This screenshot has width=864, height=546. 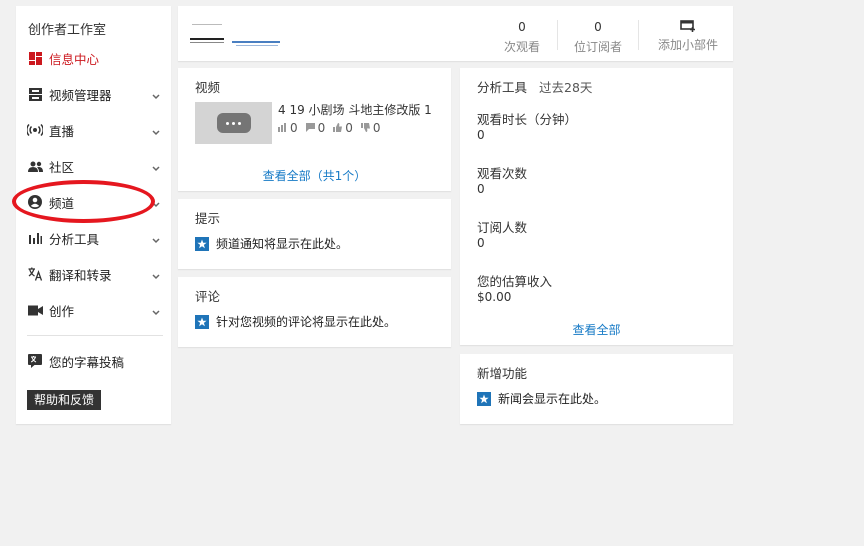 What do you see at coordinates (310, 128) in the screenshot?
I see `comment-icon` at bounding box center [310, 128].